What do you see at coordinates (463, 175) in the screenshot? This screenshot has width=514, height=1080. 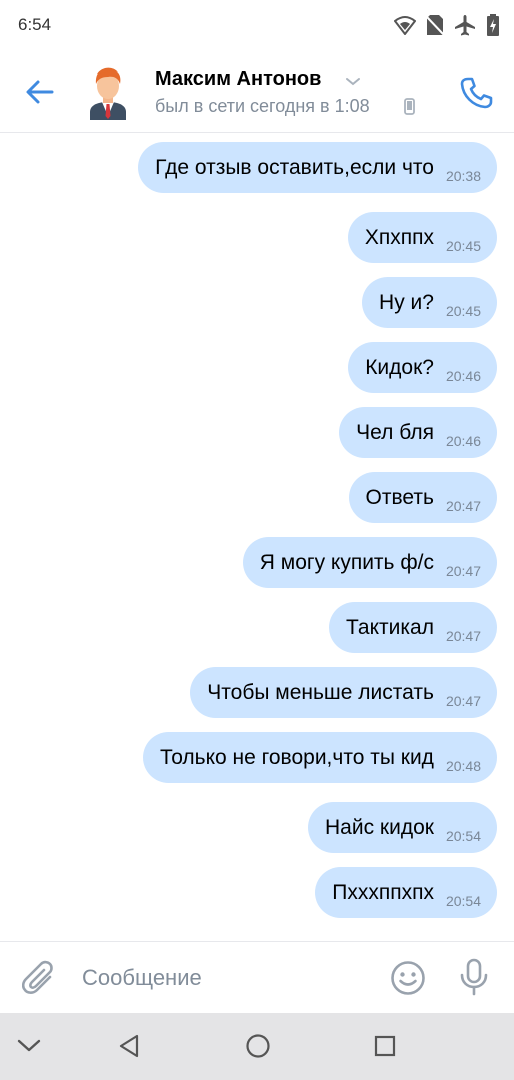 I see `message-time: 20:38` at bounding box center [463, 175].